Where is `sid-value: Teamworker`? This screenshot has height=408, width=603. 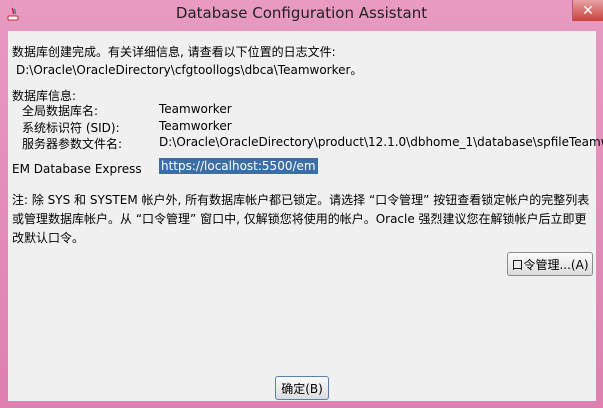
sid-value: Teamworker is located at coordinates (195, 126).